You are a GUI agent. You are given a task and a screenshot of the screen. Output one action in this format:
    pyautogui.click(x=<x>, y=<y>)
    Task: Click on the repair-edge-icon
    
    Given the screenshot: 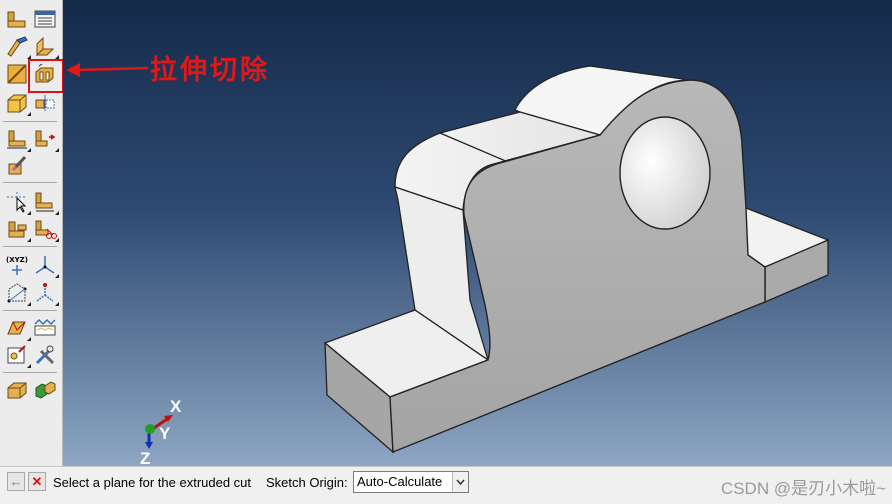 What is the action you would take?
    pyautogui.click(x=17, y=166)
    